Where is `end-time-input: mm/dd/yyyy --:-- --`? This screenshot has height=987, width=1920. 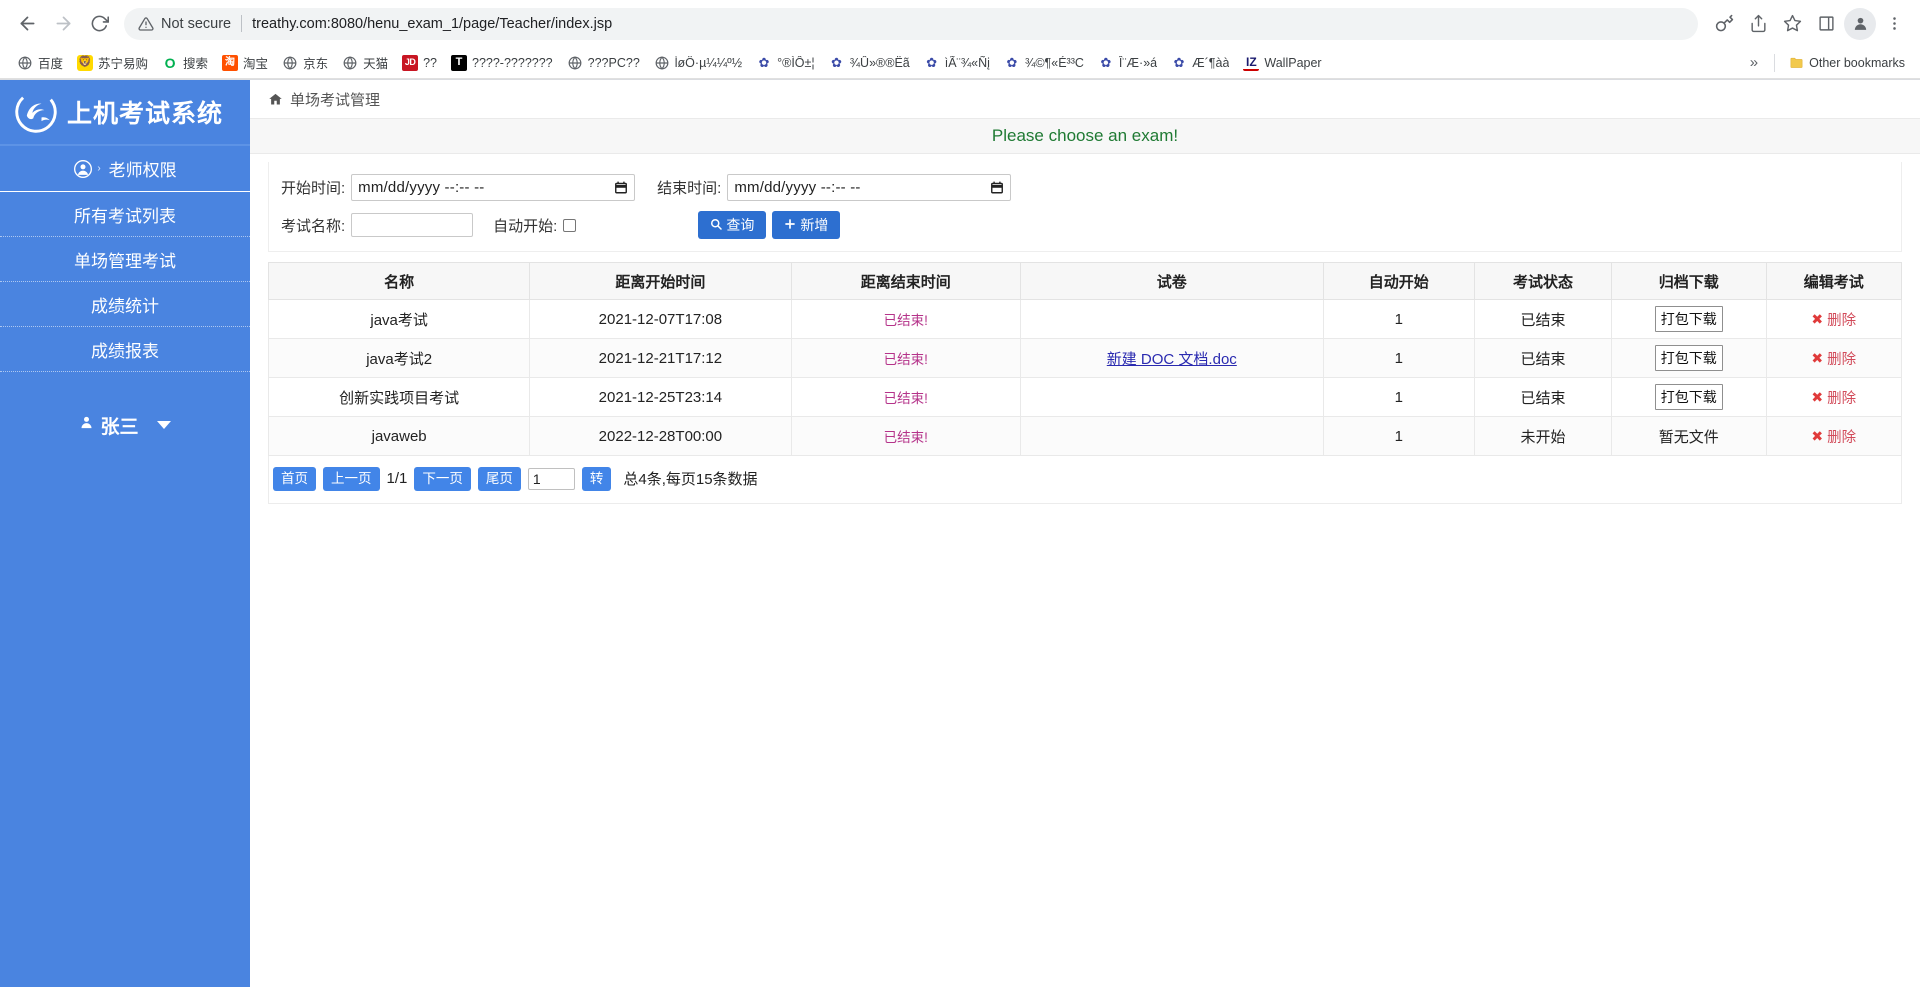 end-time-input: mm/dd/yyyy --:-- -- is located at coordinates (869, 187).